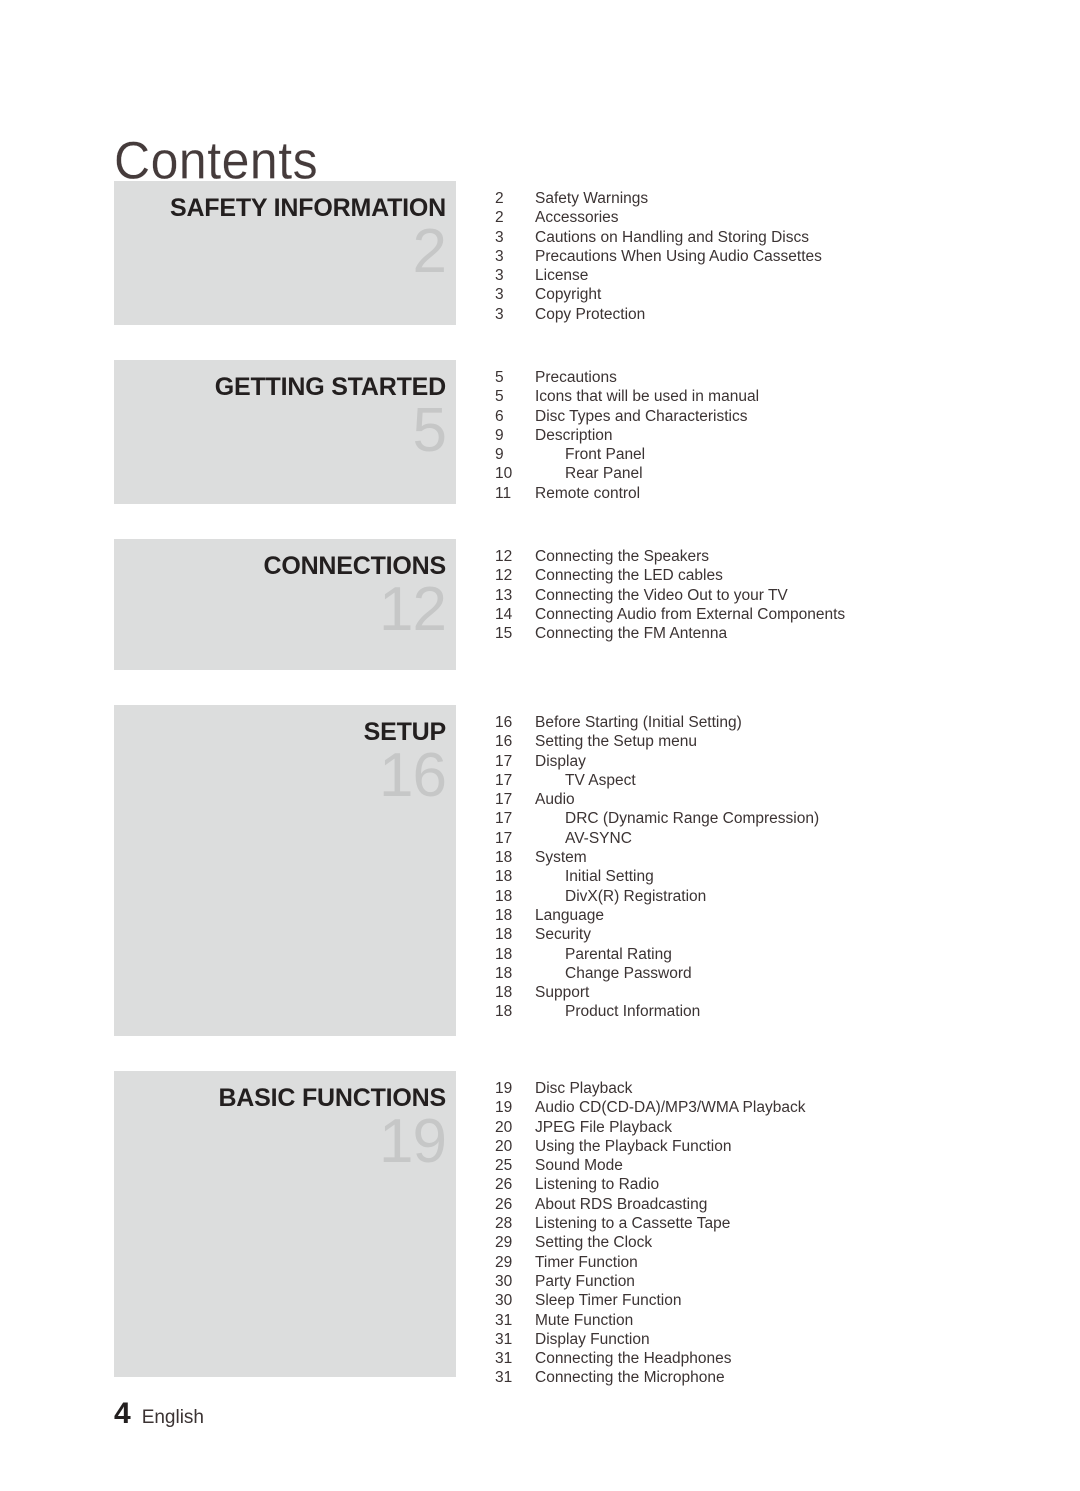 This screenshot has height=1491, width=1080. I want to click on toc-entry: 18 Support, so click(765, 992).